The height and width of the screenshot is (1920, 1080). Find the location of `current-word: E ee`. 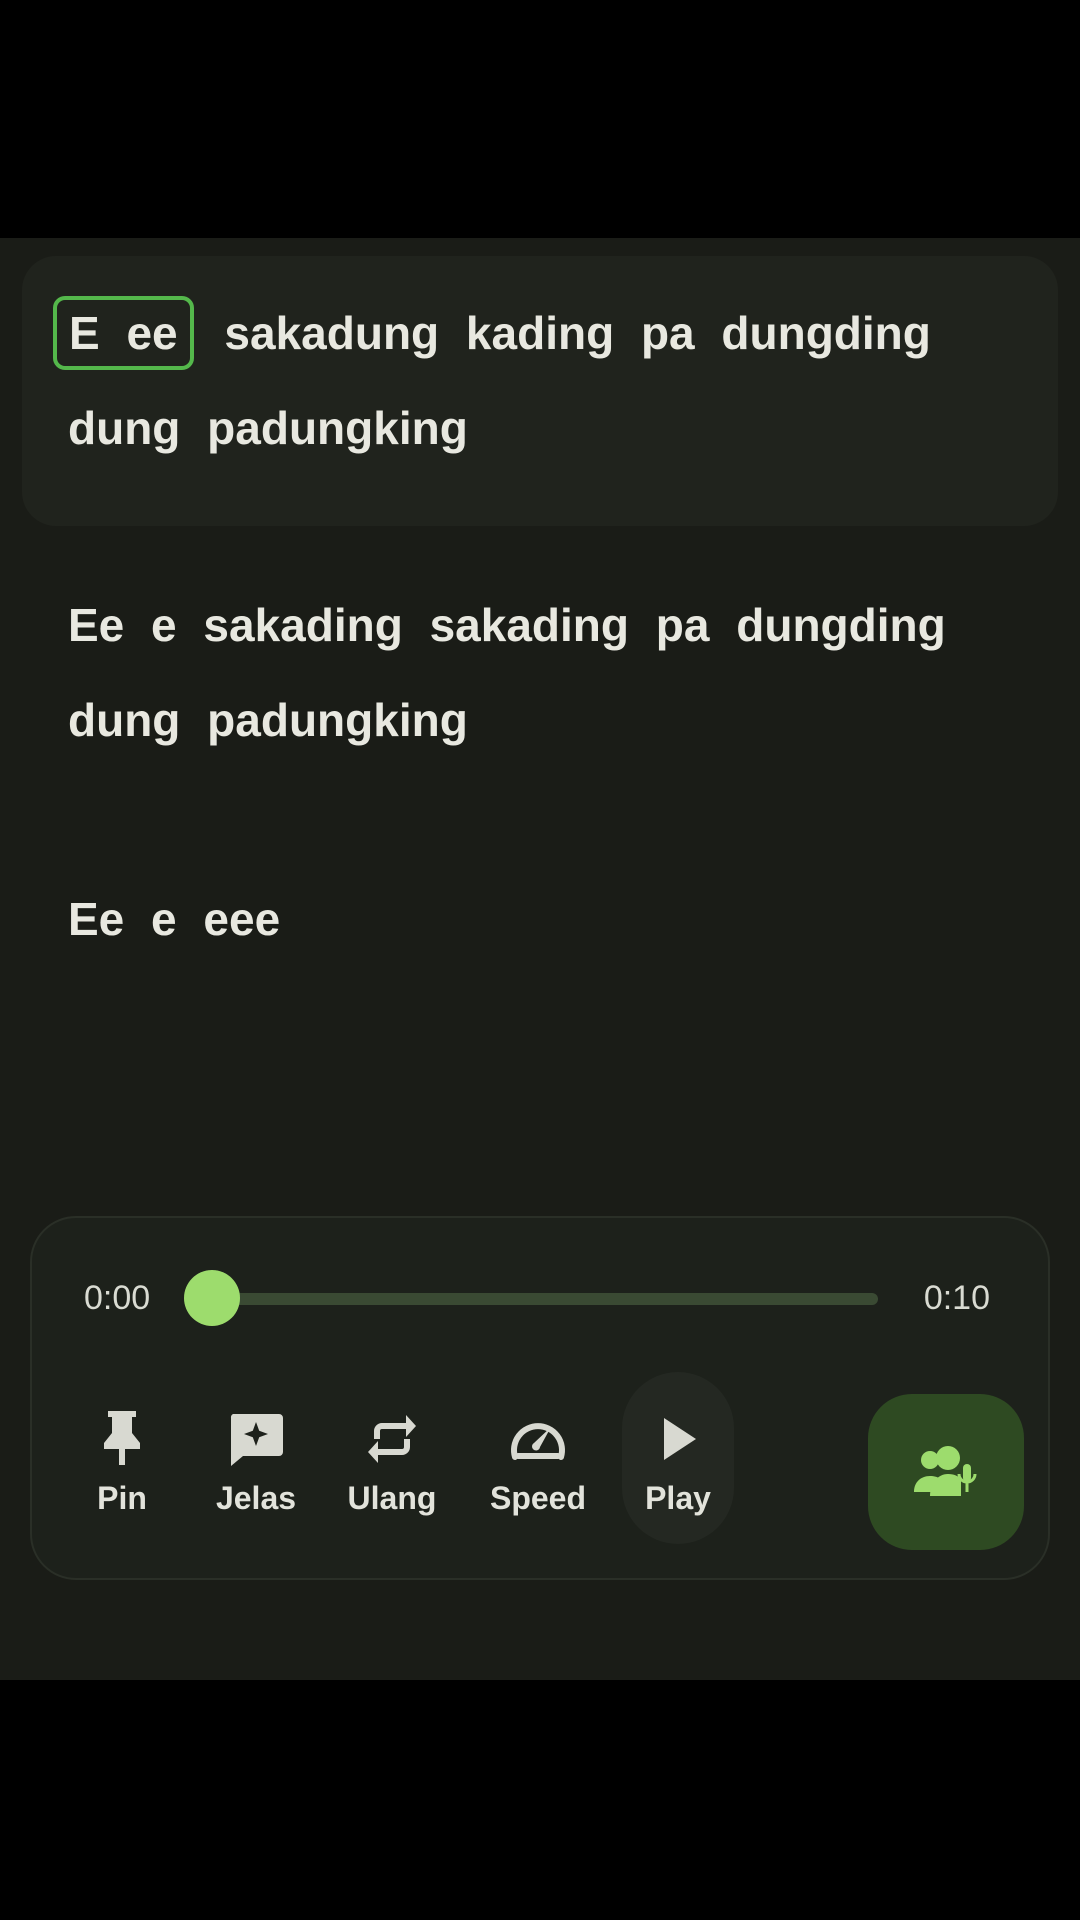

current-word: E ee is located at coordinates (123, 333).